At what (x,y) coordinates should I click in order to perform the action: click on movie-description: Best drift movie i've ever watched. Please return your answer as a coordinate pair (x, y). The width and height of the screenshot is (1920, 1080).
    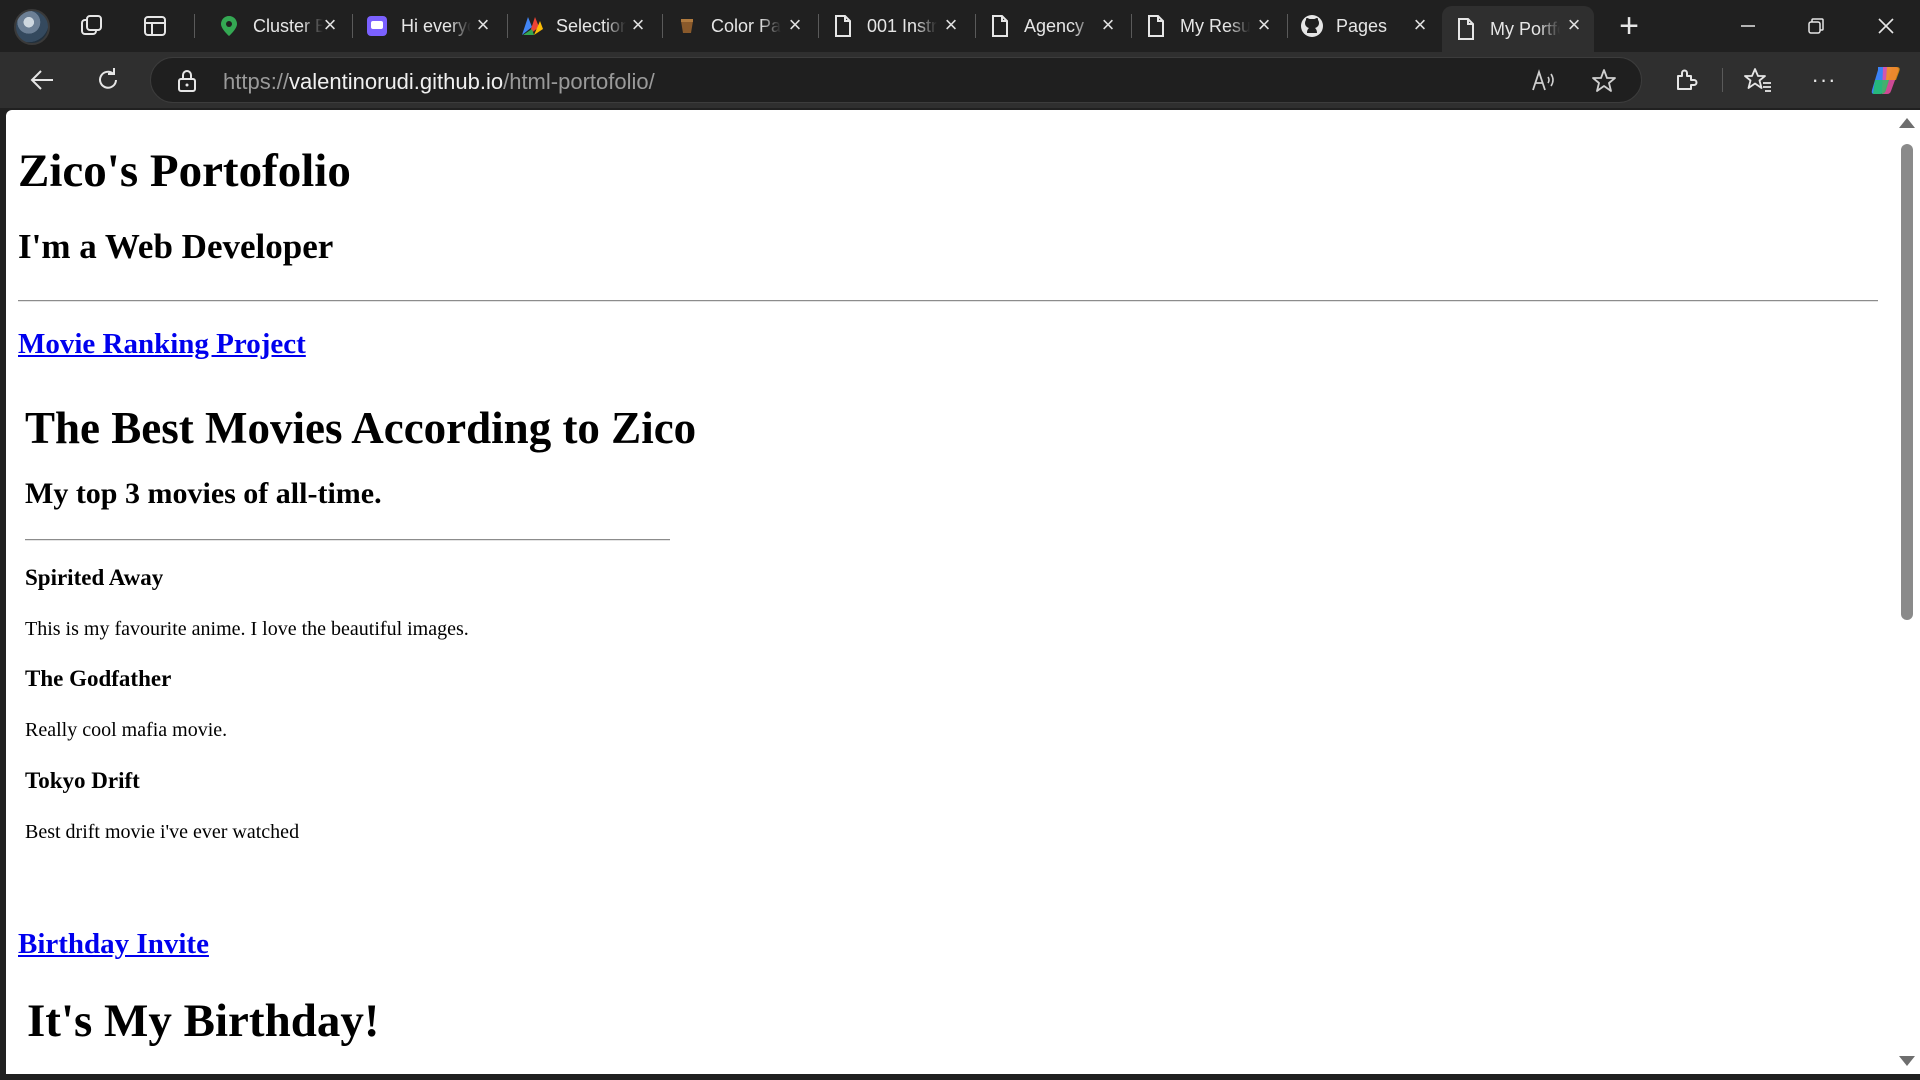
    Looking at the image, I should click on (162, 832).